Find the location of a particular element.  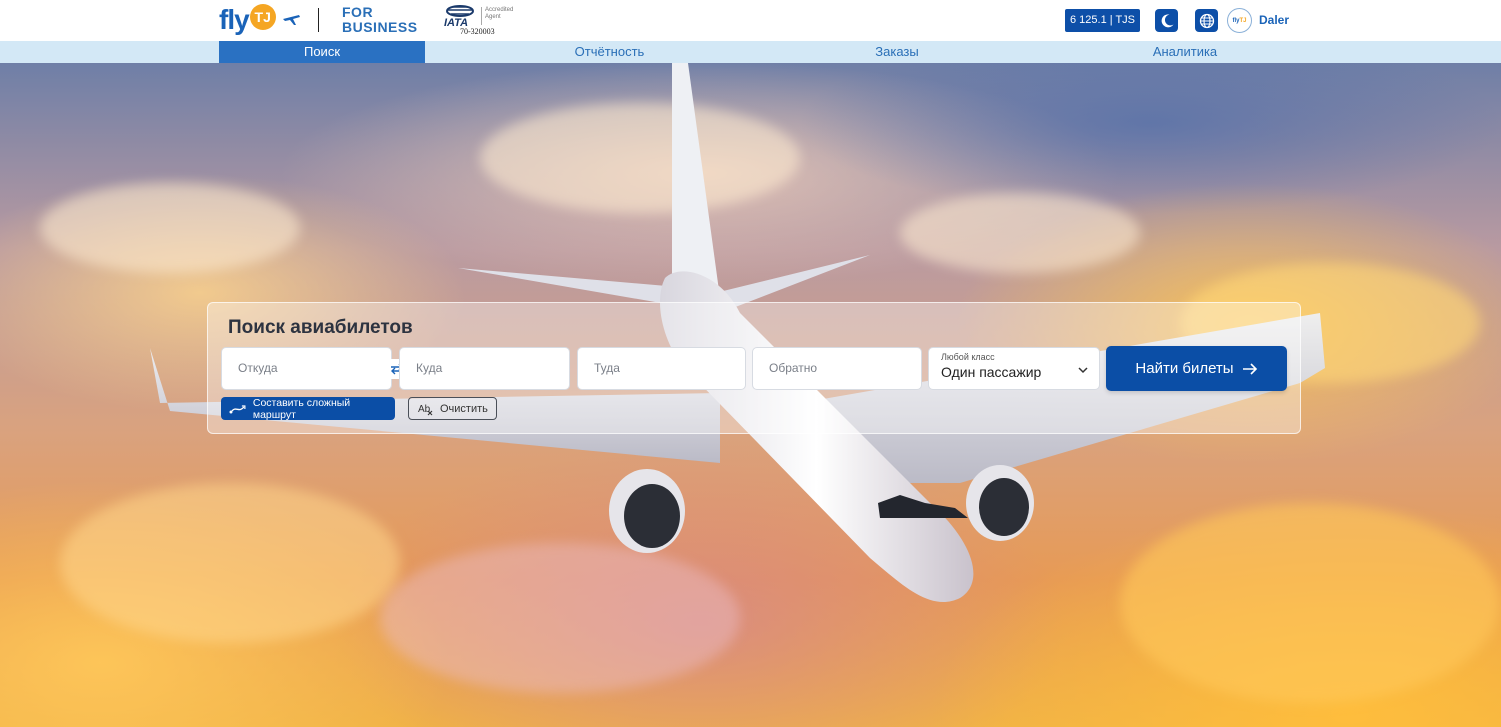

clear-text-icon: Ab is located at coordinates (425, 409).